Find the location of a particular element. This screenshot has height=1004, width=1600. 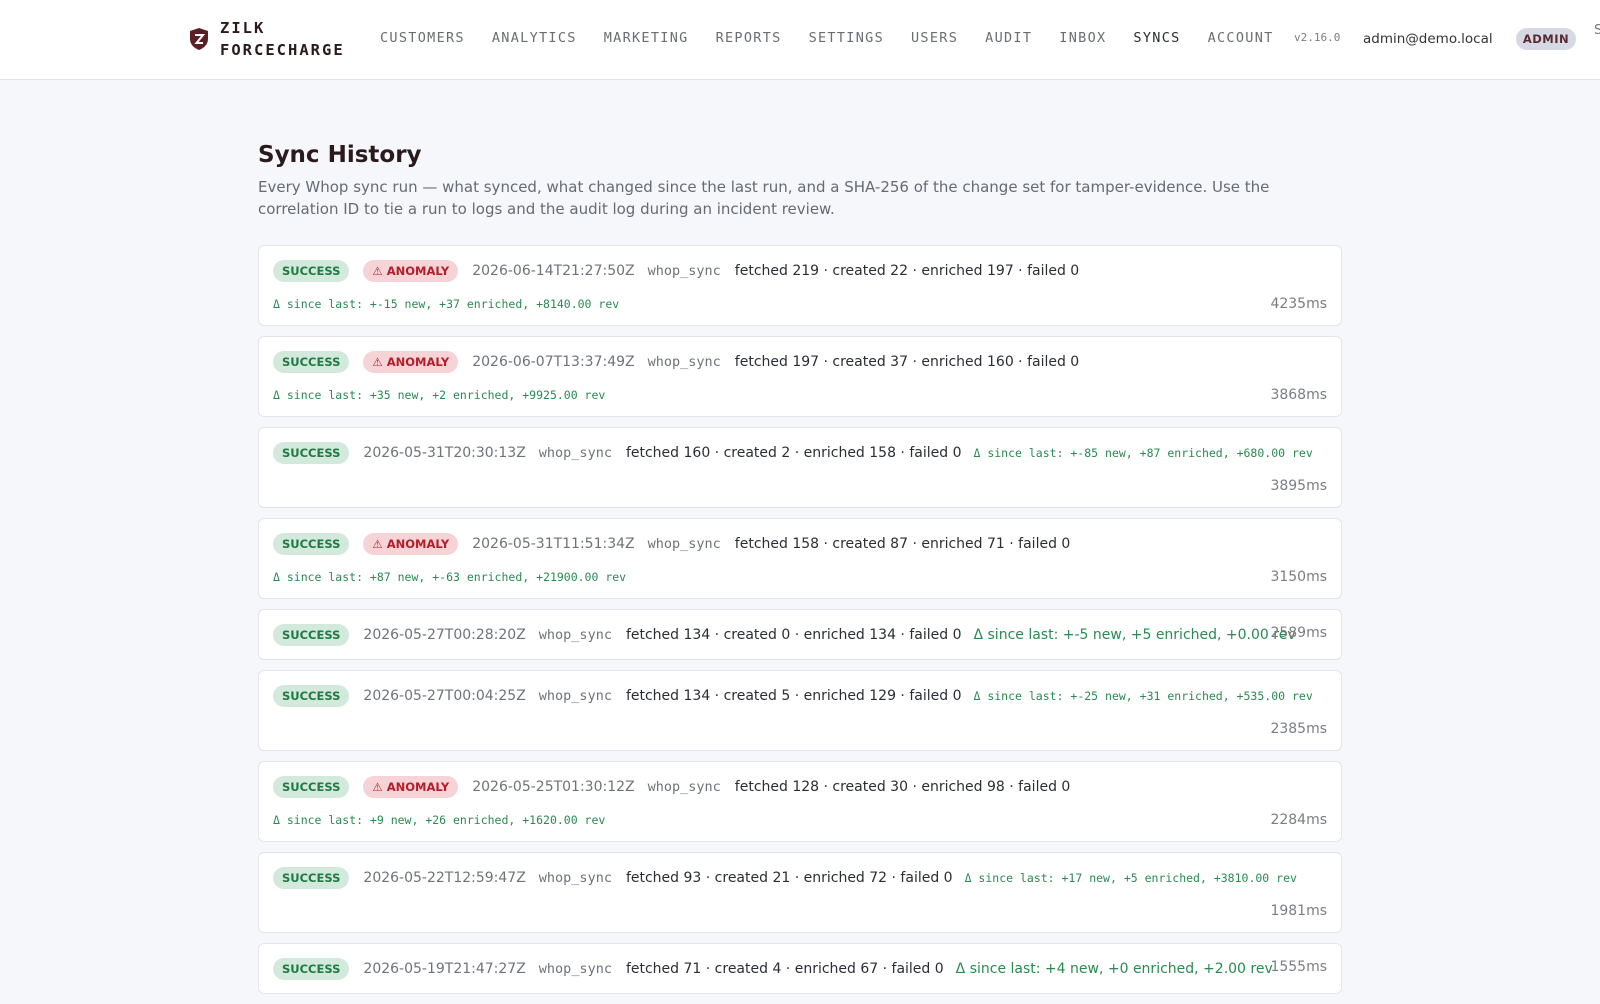

brand-line-2: FORCECHARGE is located at coordinates (282, 50).